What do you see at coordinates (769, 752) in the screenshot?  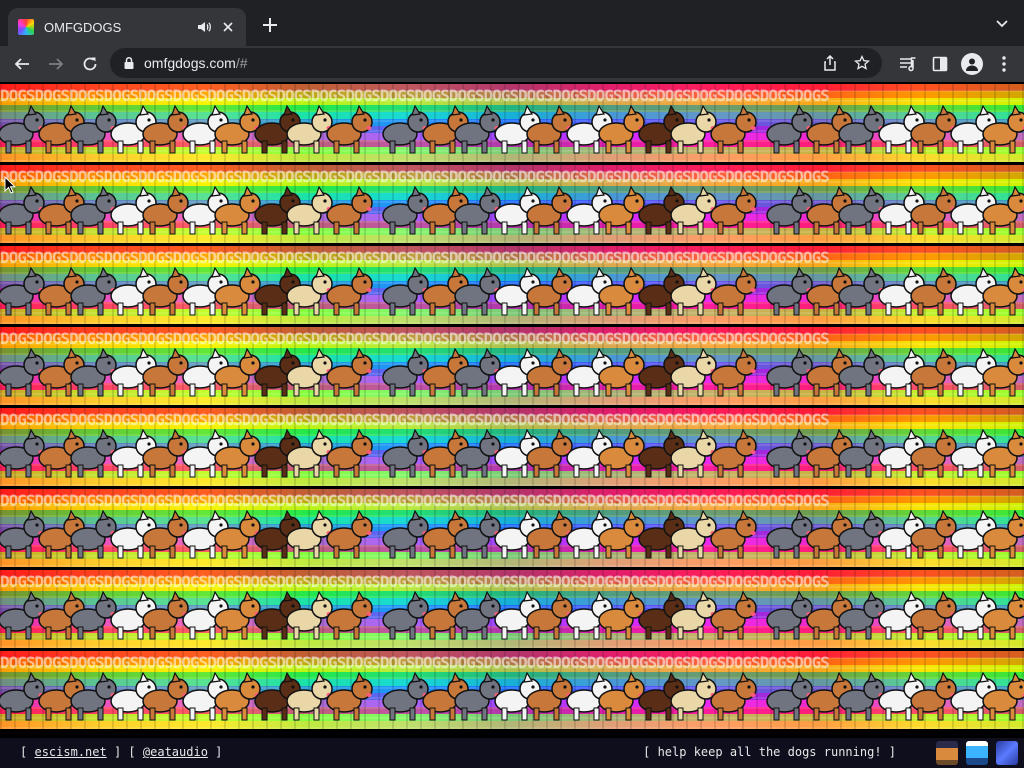 I see `help-dogs-text: [ help keep all the dogs running! ]` at bounding box center [769, 752].